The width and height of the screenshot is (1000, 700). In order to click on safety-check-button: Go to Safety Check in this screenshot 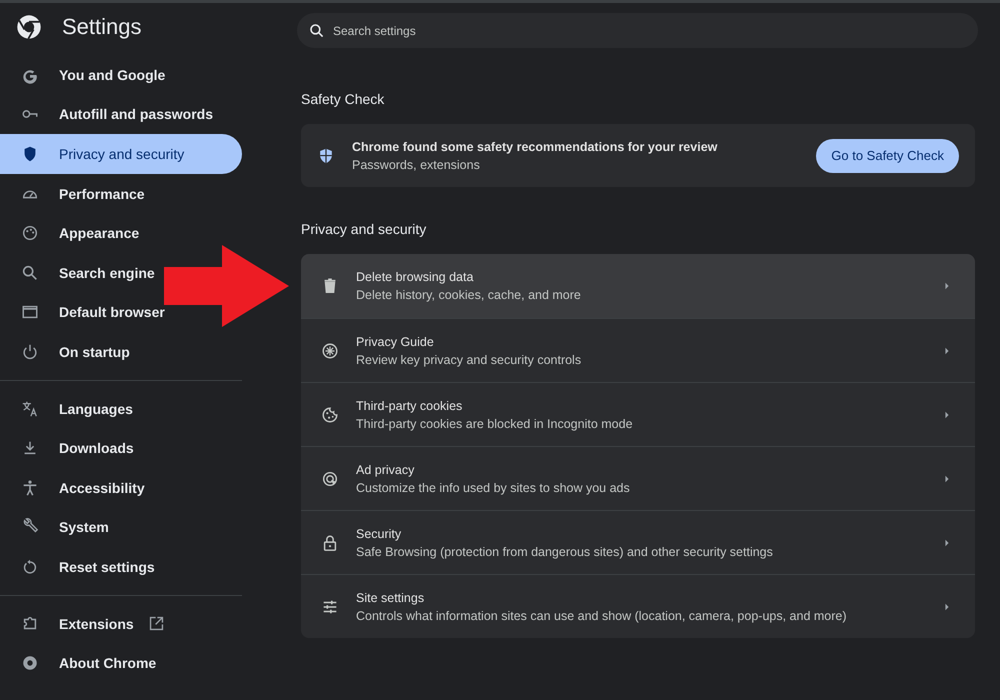, I will do `click(887, 155)`.